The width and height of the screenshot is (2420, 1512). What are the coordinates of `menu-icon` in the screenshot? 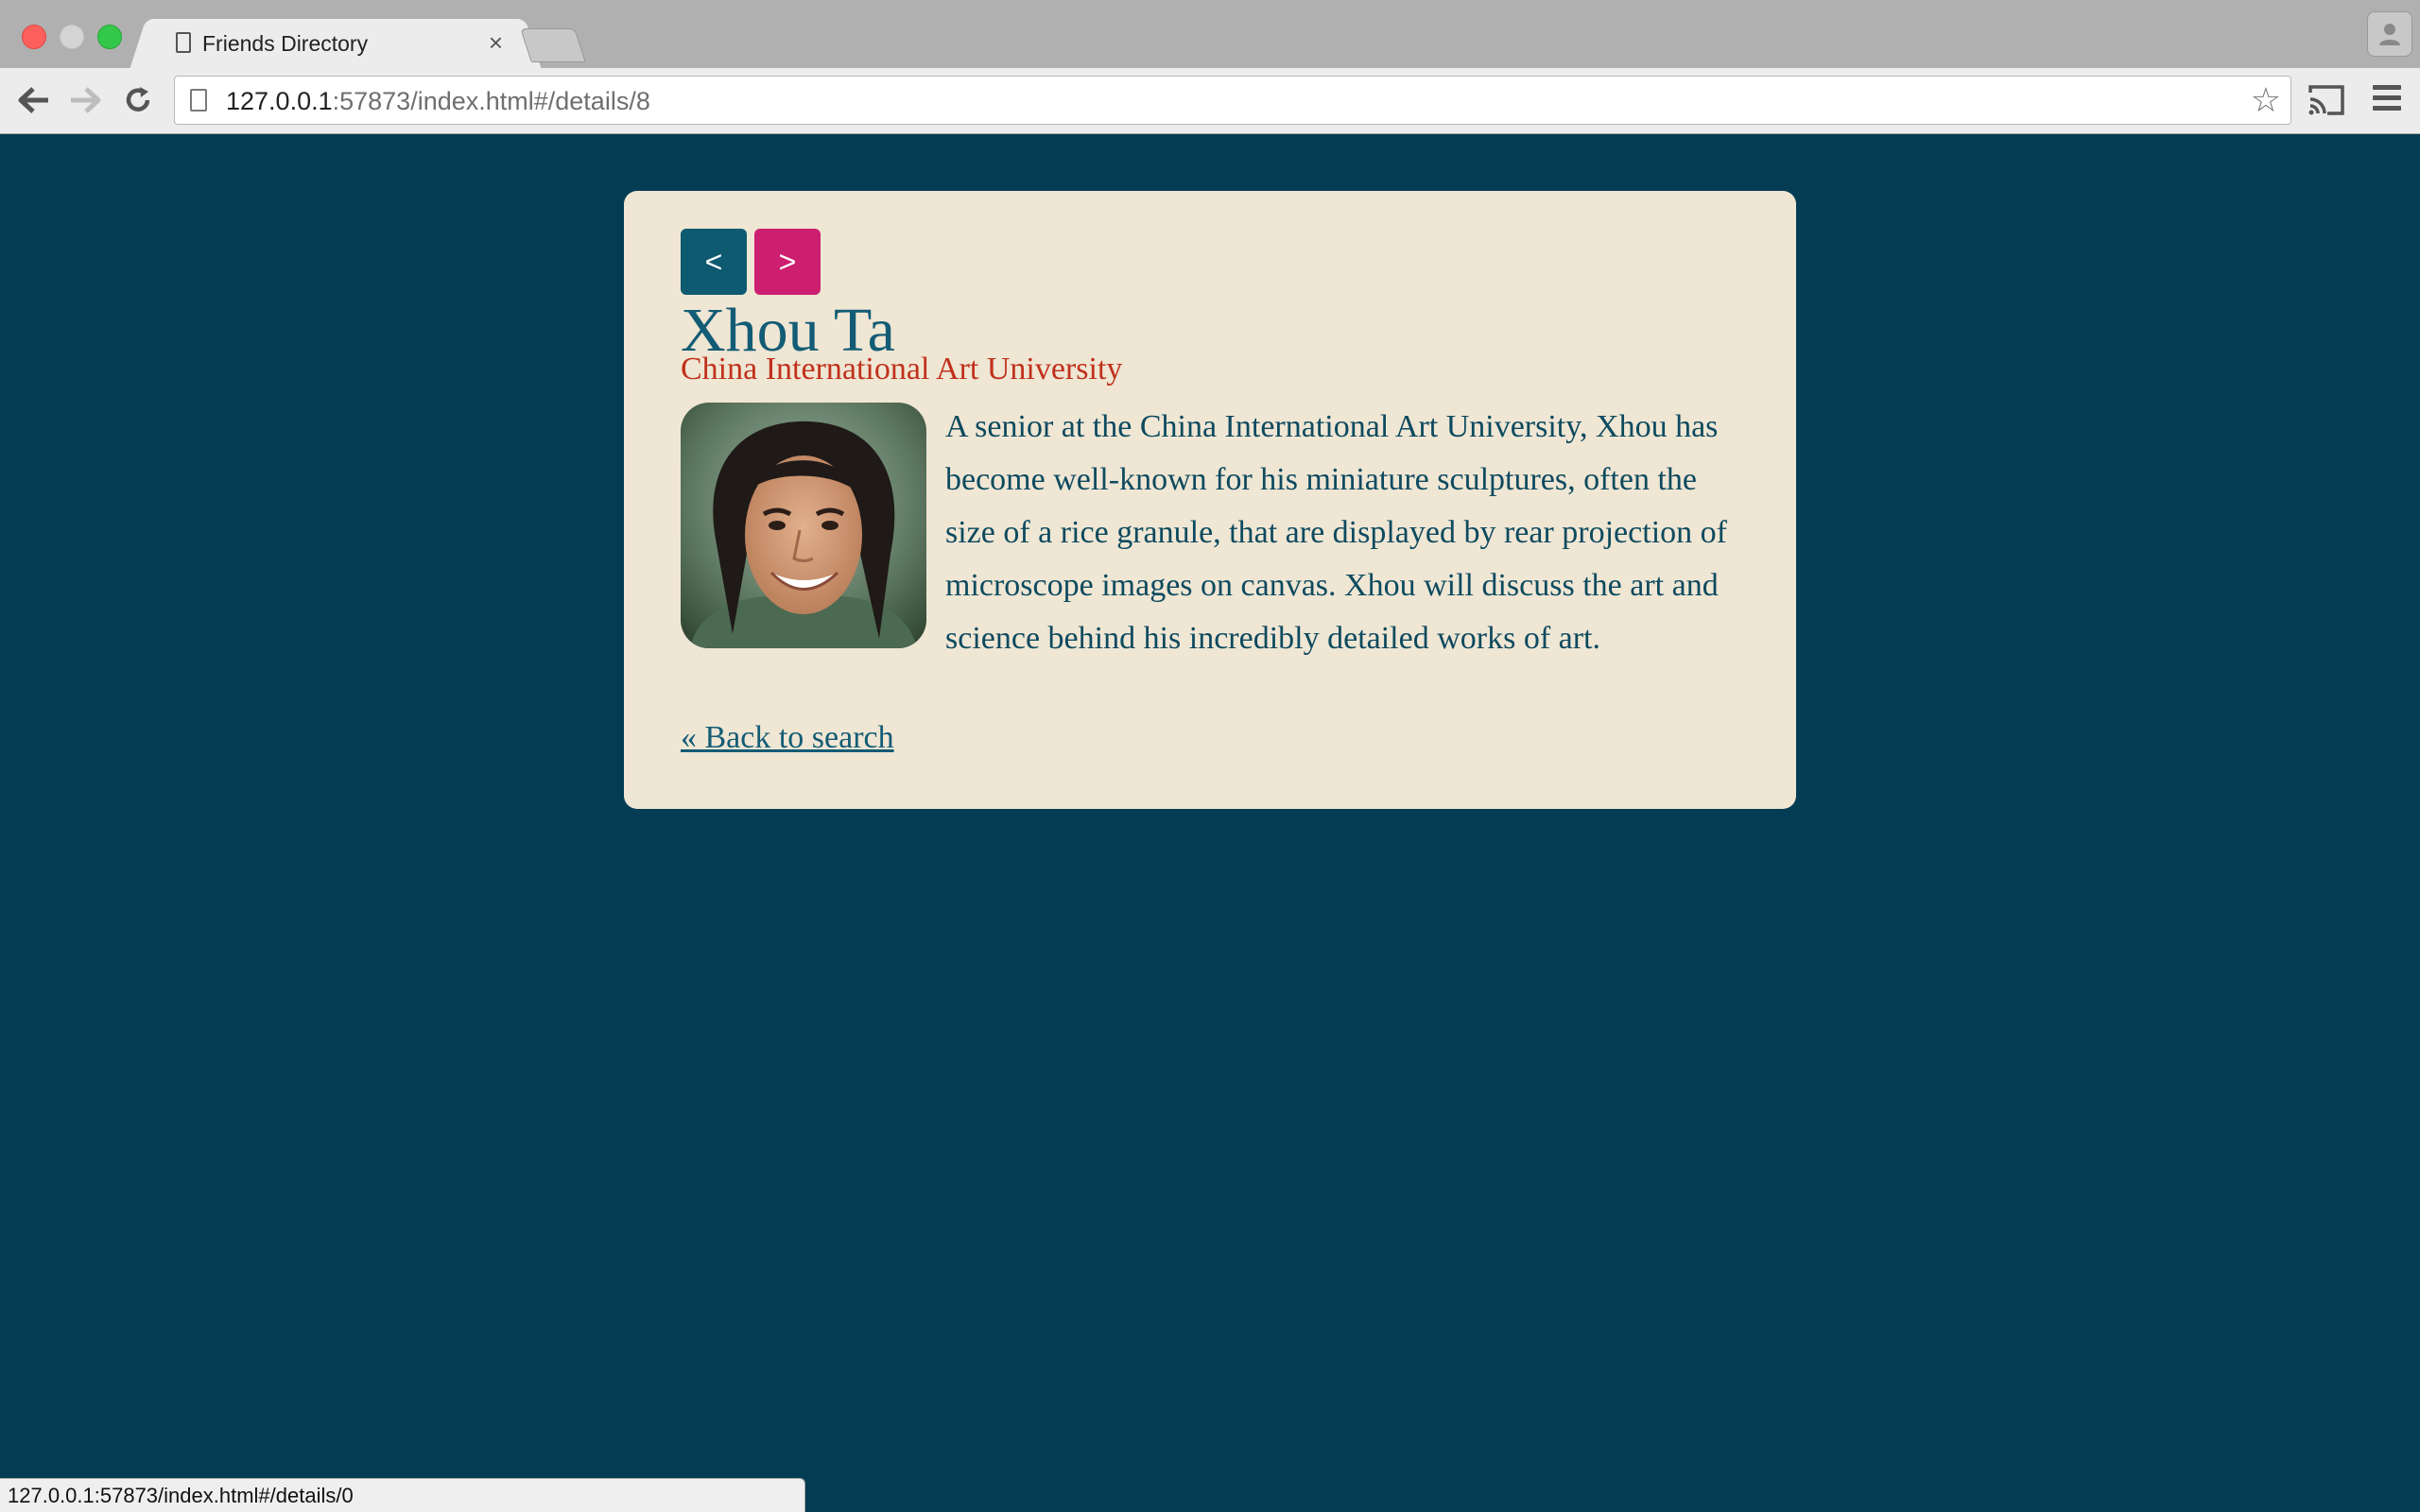 It's located at (2387, 100).